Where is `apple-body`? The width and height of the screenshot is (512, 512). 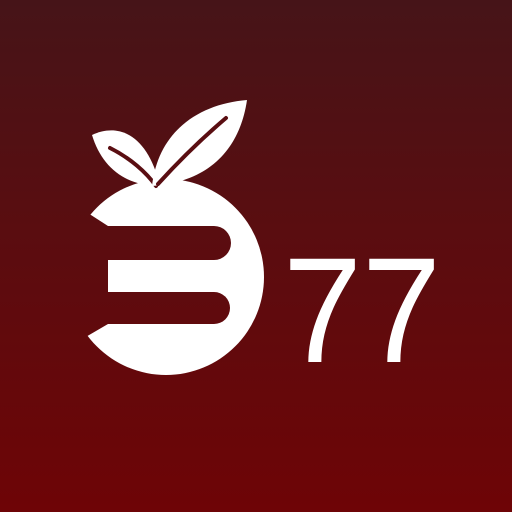 apple-body is located at coordinates (166, 277).